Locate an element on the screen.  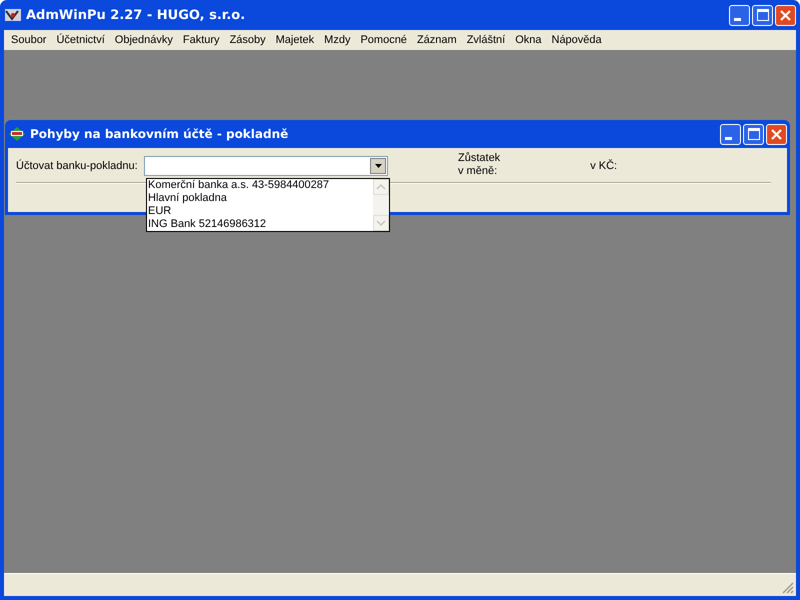
field-label: Účtovat banku-pokladnu: is located at coordinates (77, 166).